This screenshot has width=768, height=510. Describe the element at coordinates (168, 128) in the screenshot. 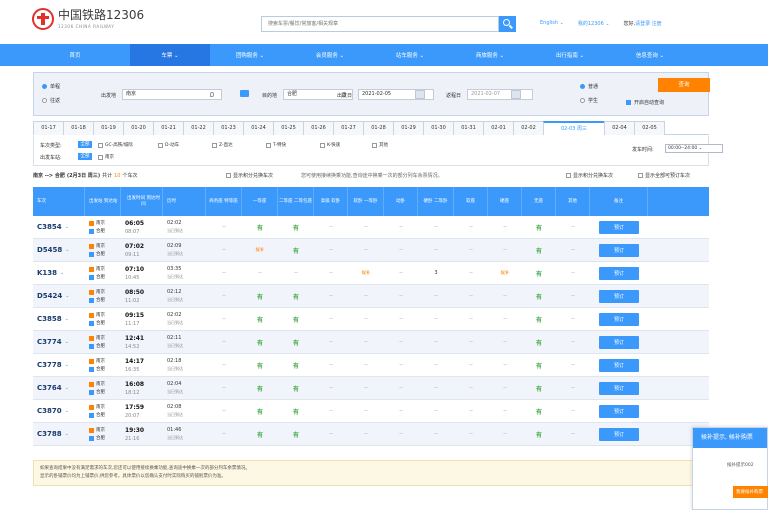

I see `date-tab: 01-21` at that location.